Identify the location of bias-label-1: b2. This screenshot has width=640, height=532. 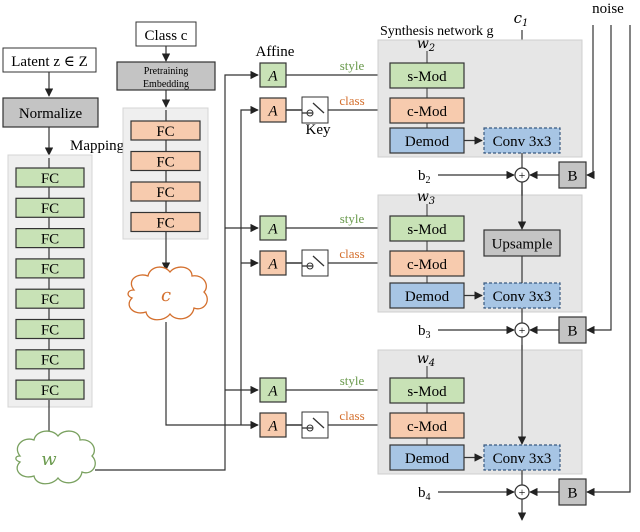
(424, 177).